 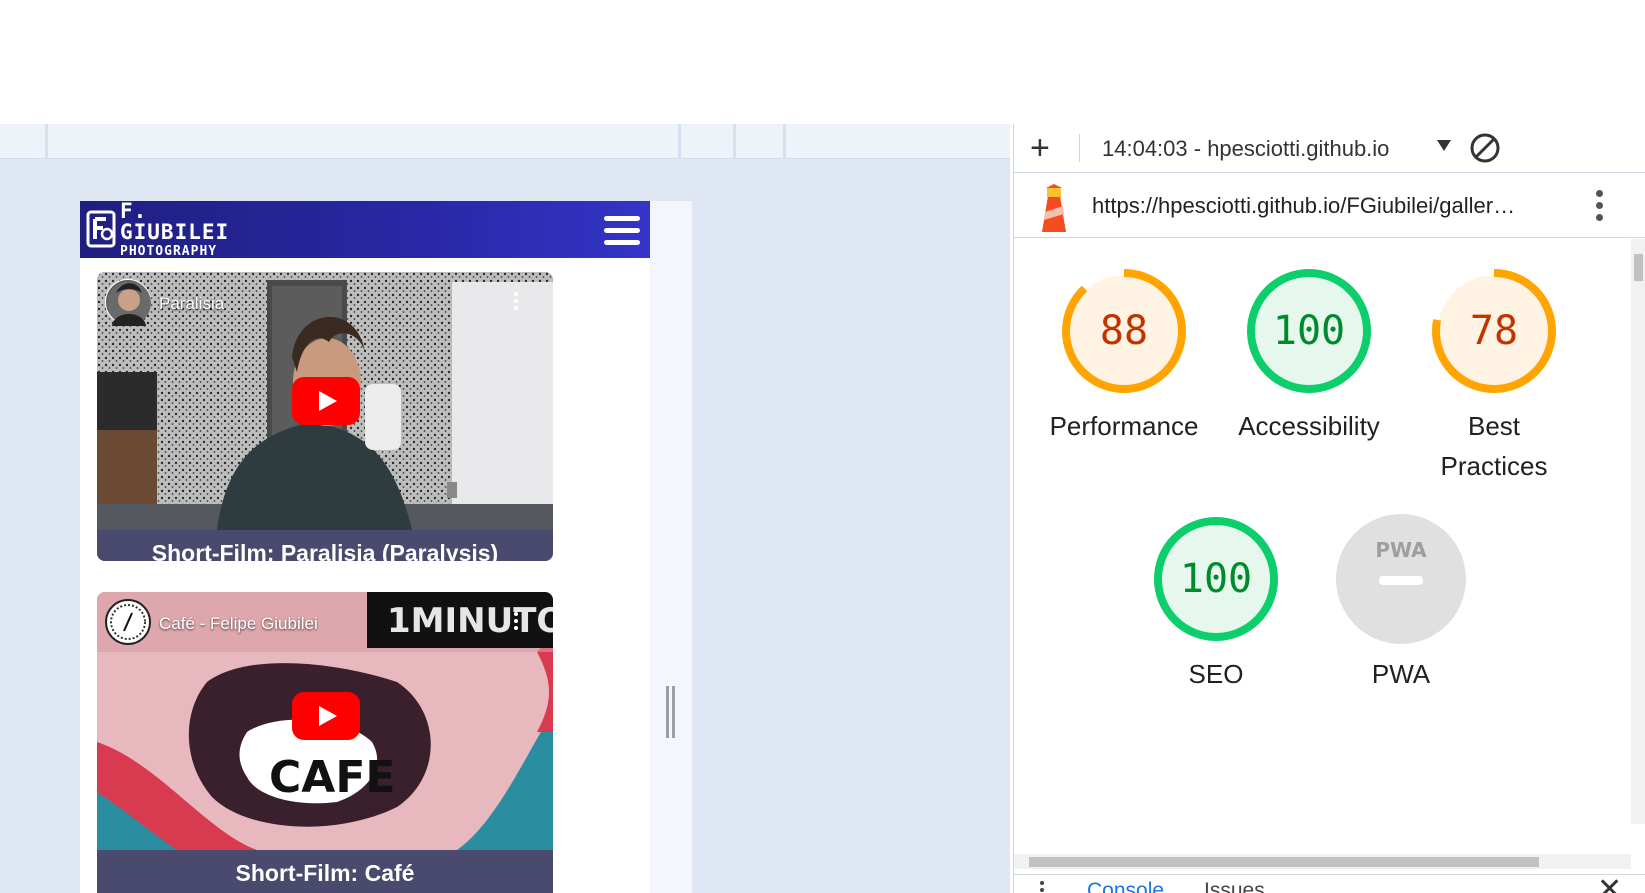 I want to click on gauge-label-text: Best Practices, so click(x=1494, y=446).